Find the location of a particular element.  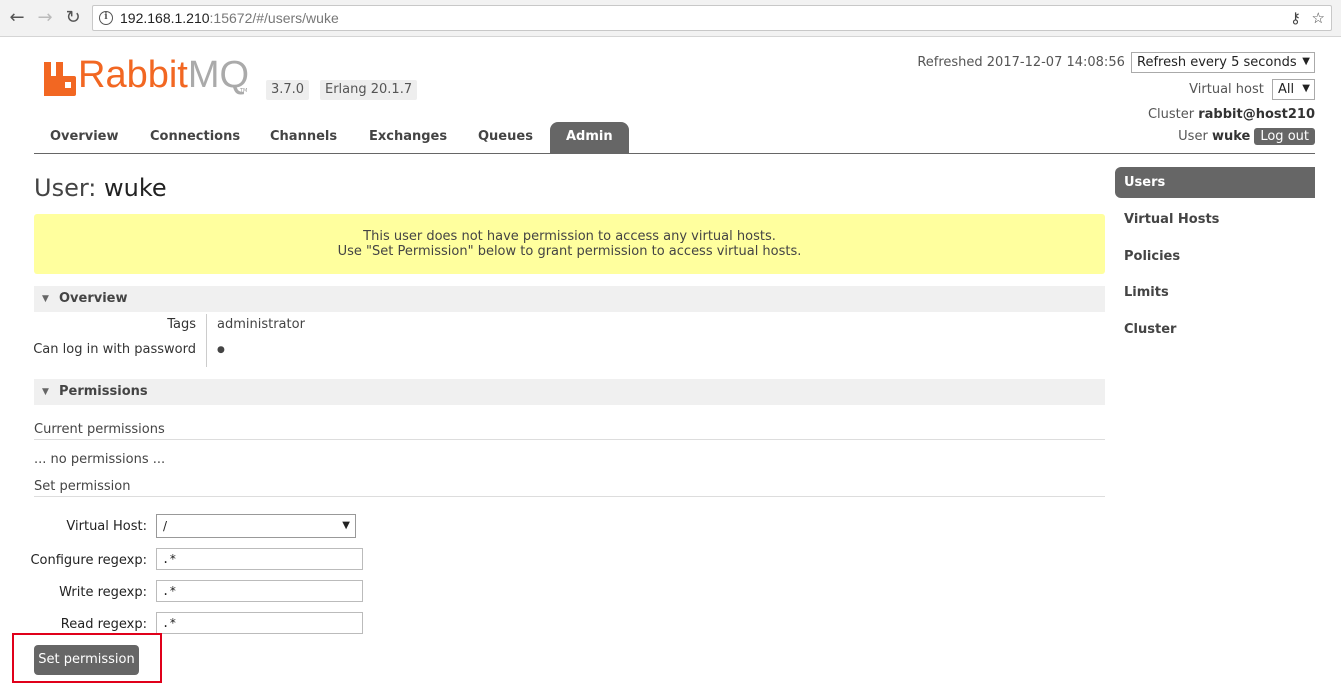

refresh-interval-select: Refresh every 5 seconds ▼ is located at coordinates (1223, 62).